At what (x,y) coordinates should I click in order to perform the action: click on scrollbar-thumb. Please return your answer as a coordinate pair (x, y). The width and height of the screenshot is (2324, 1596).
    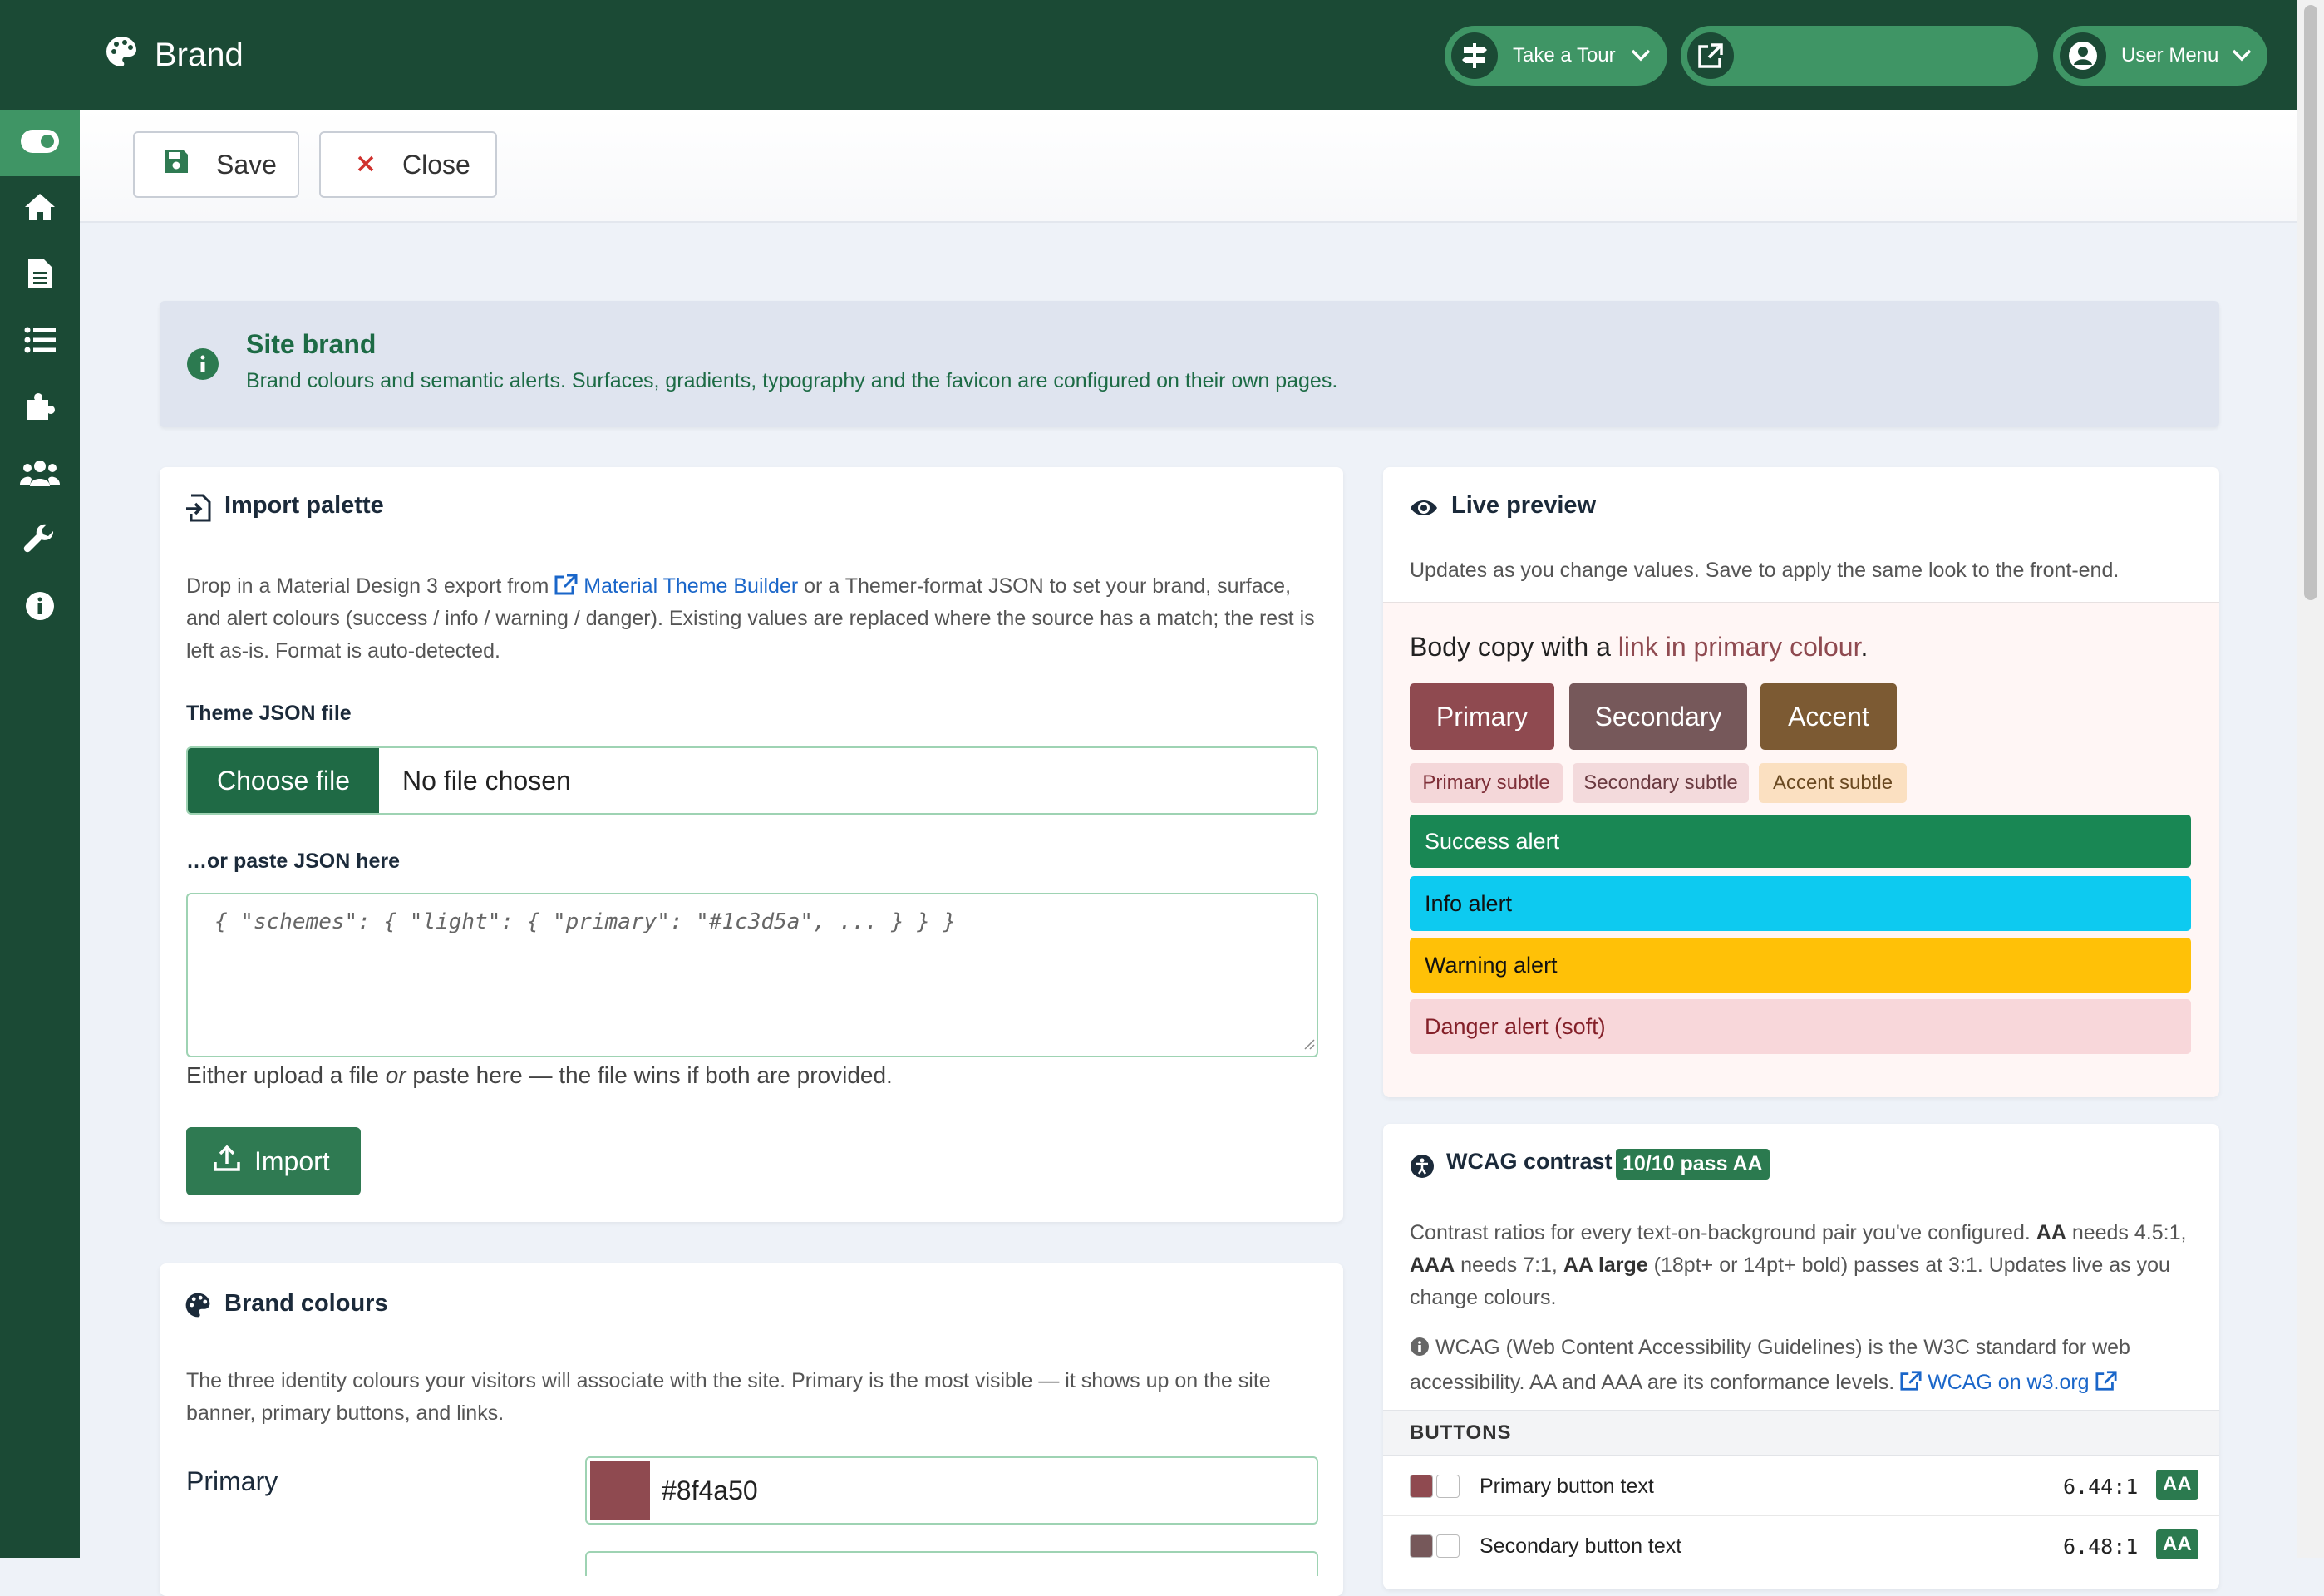
    Looking at the image, I should click on (2310, 302).